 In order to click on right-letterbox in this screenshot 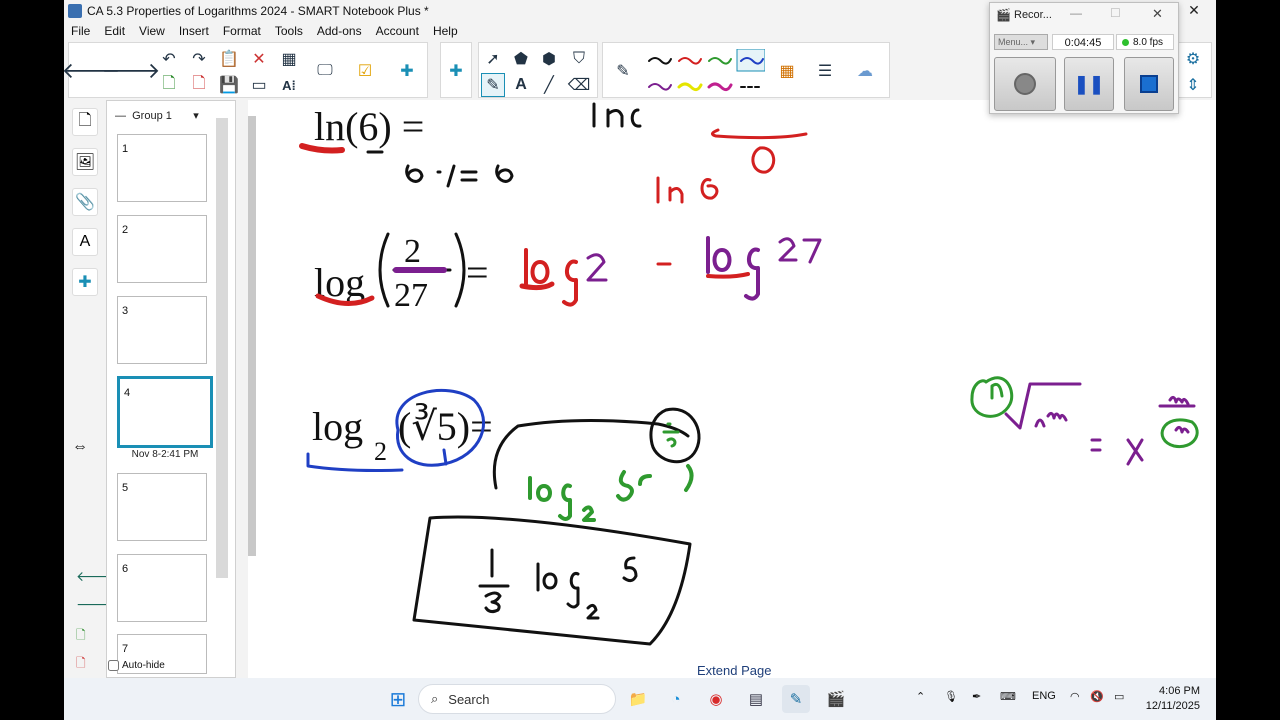, I will do `click(1248, 360)`.